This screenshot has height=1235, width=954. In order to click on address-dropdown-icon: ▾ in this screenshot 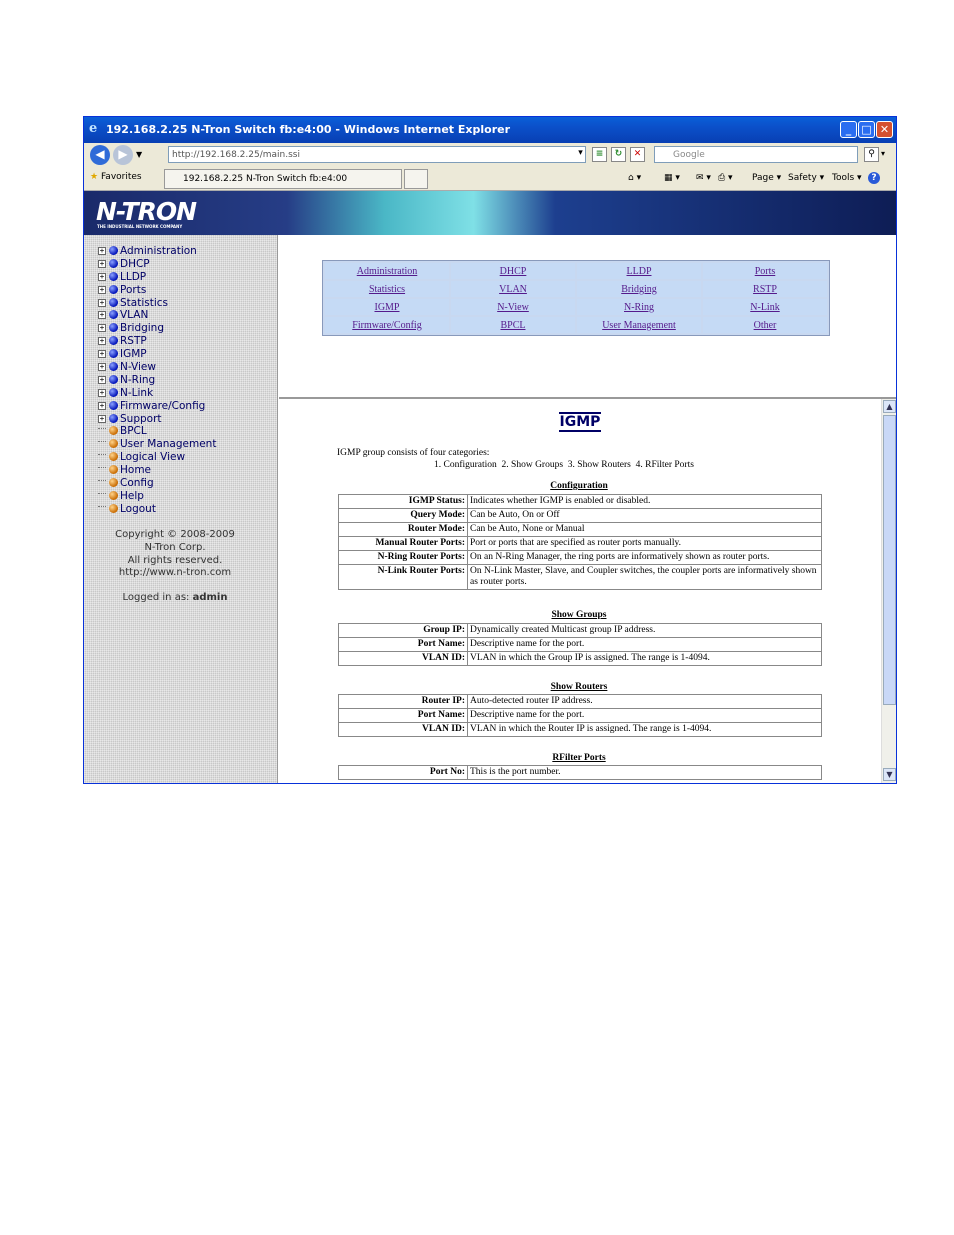, I will do `click(580, 154)`.